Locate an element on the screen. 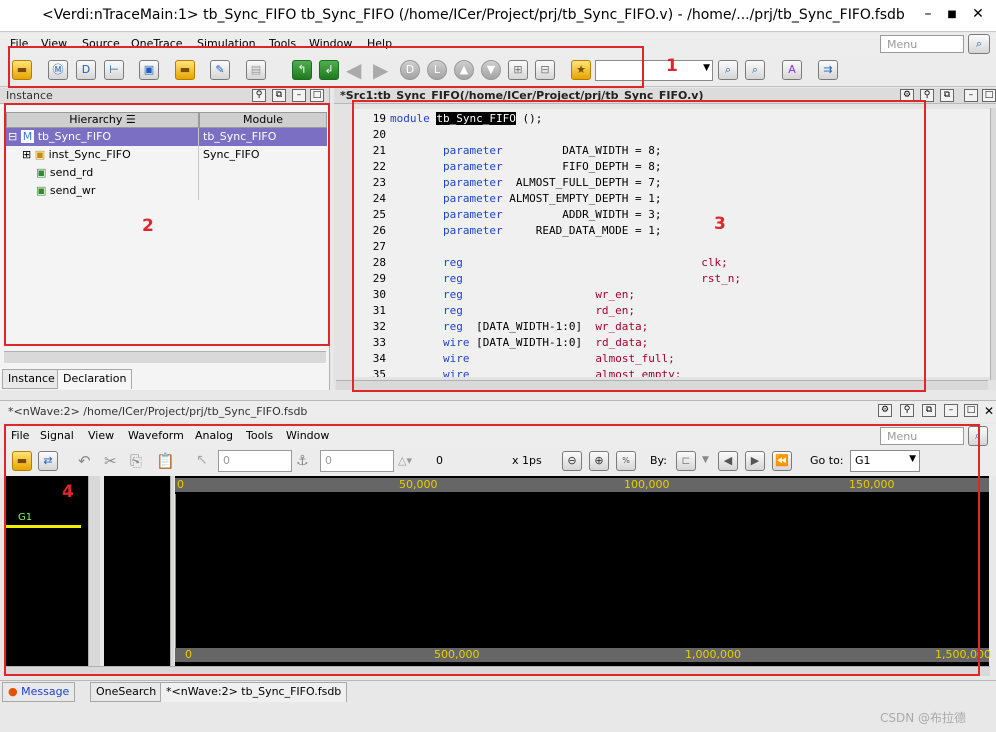 Image resolution: width=996 pixels, height=732 pixels. close-button: ✕ is located at coordinates (978, 14).